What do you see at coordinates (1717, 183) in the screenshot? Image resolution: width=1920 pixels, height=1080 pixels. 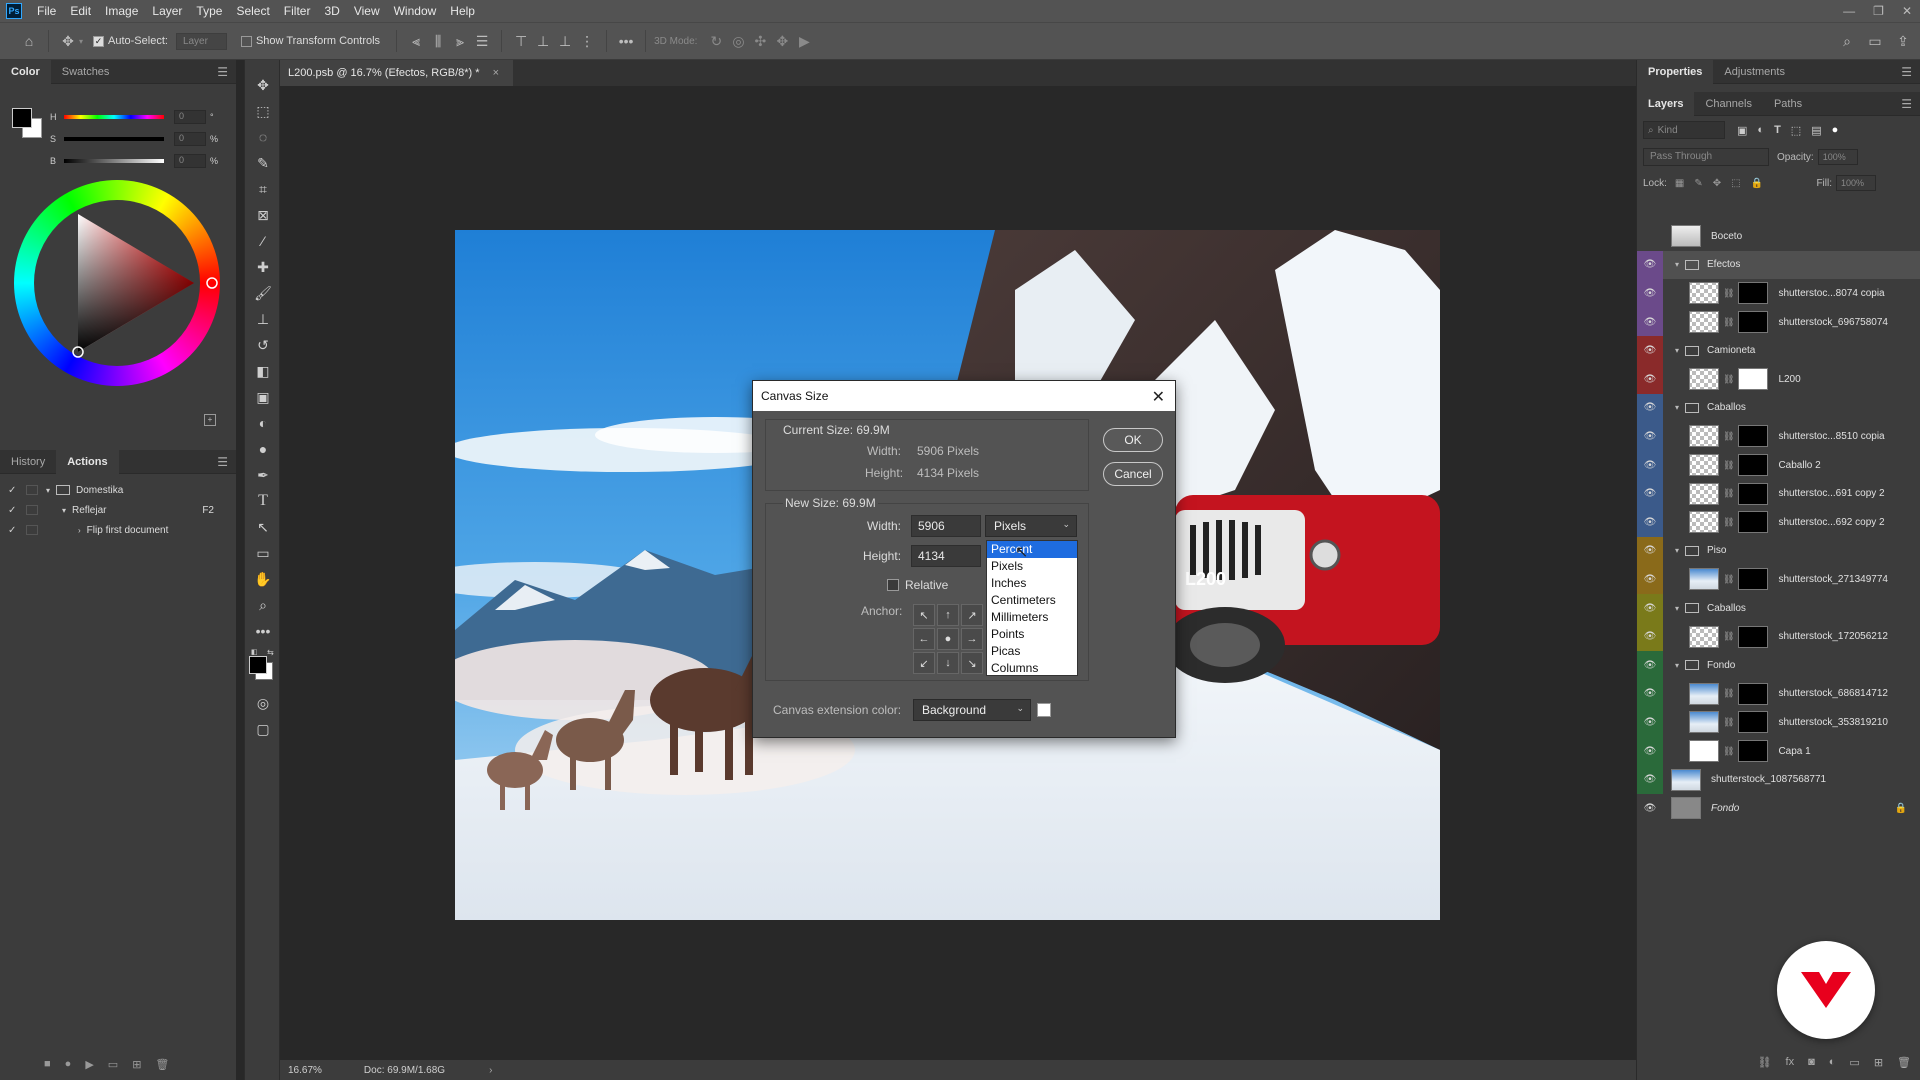 I see `lock-position-icon: ✥` at bounding box center [1717, 183].